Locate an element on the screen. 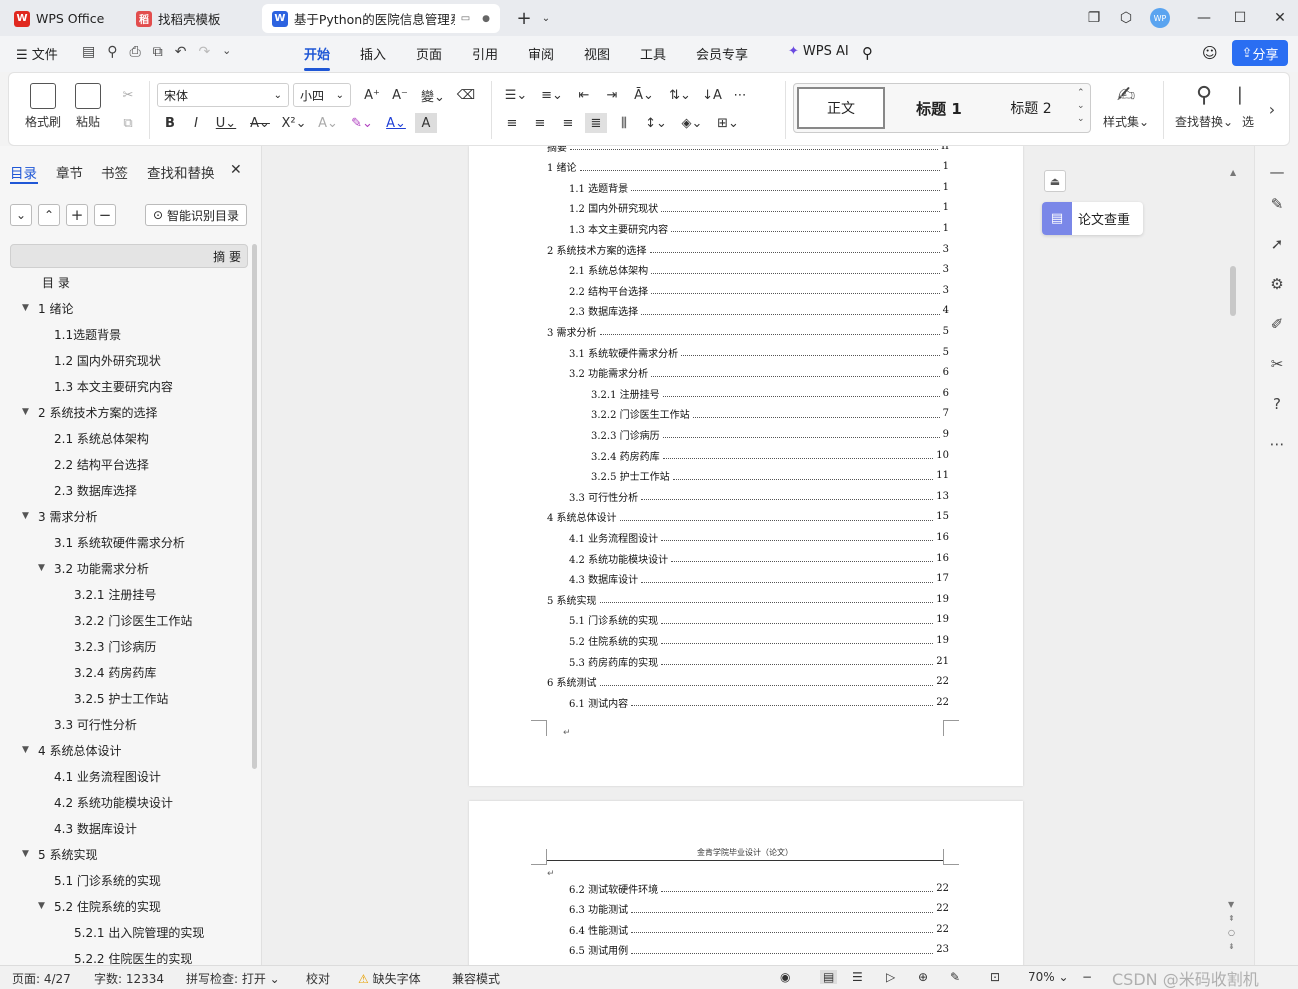  tab-bookmarks: 书签 is located at coordinates (114, 172).